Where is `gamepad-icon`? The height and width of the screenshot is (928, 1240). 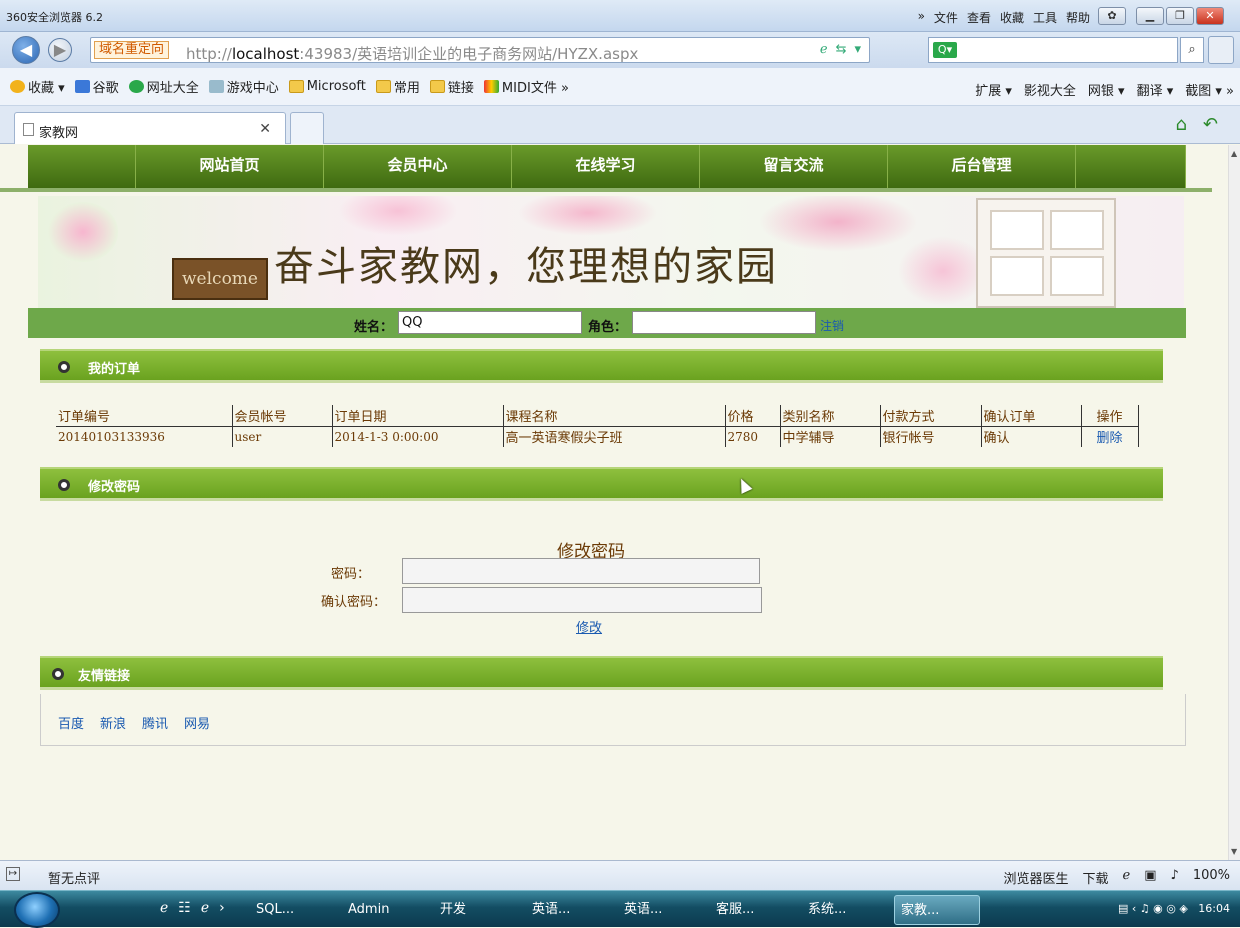
gamepad-icon is located at coordinates (216, 86).